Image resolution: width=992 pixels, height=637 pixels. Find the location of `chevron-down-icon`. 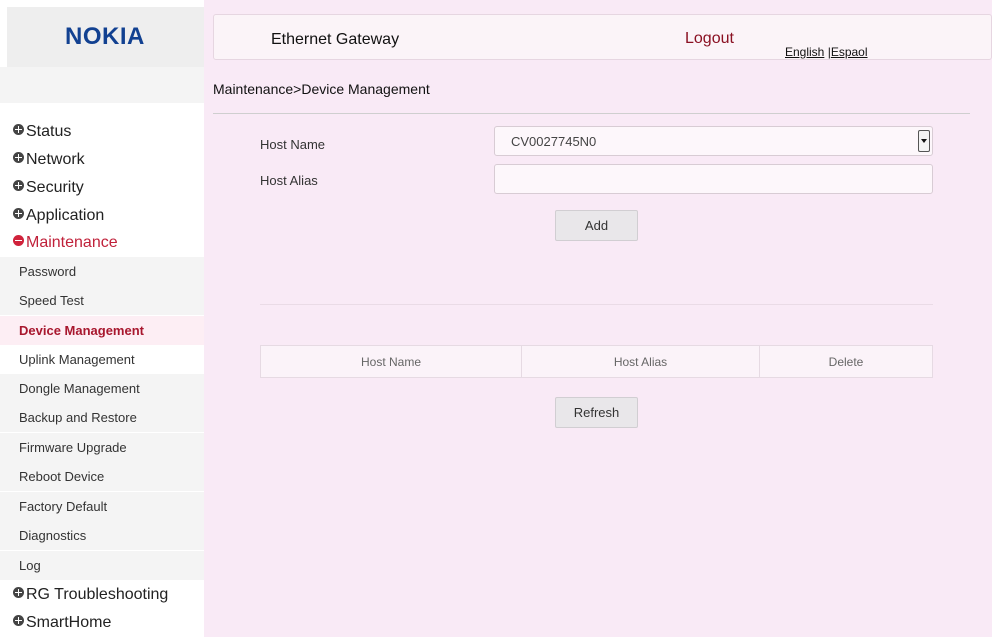

chevron-down-icon is located at coordinates (924, 141).